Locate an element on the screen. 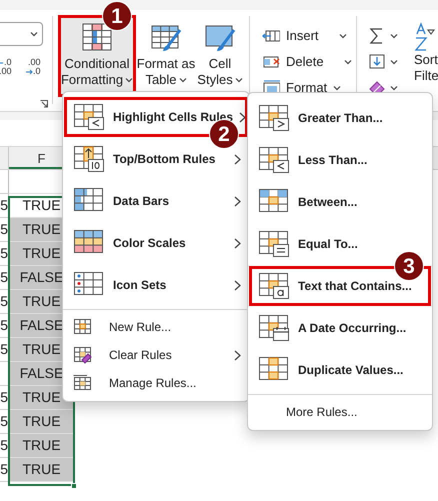  empty-cell is located at coordinates (4, 182).